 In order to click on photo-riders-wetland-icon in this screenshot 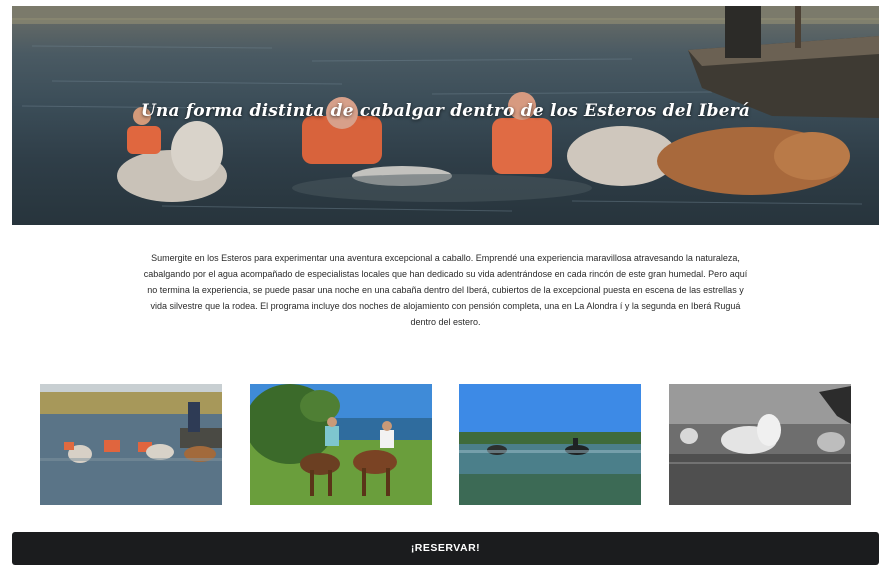, I will do `click(550, 444)`.